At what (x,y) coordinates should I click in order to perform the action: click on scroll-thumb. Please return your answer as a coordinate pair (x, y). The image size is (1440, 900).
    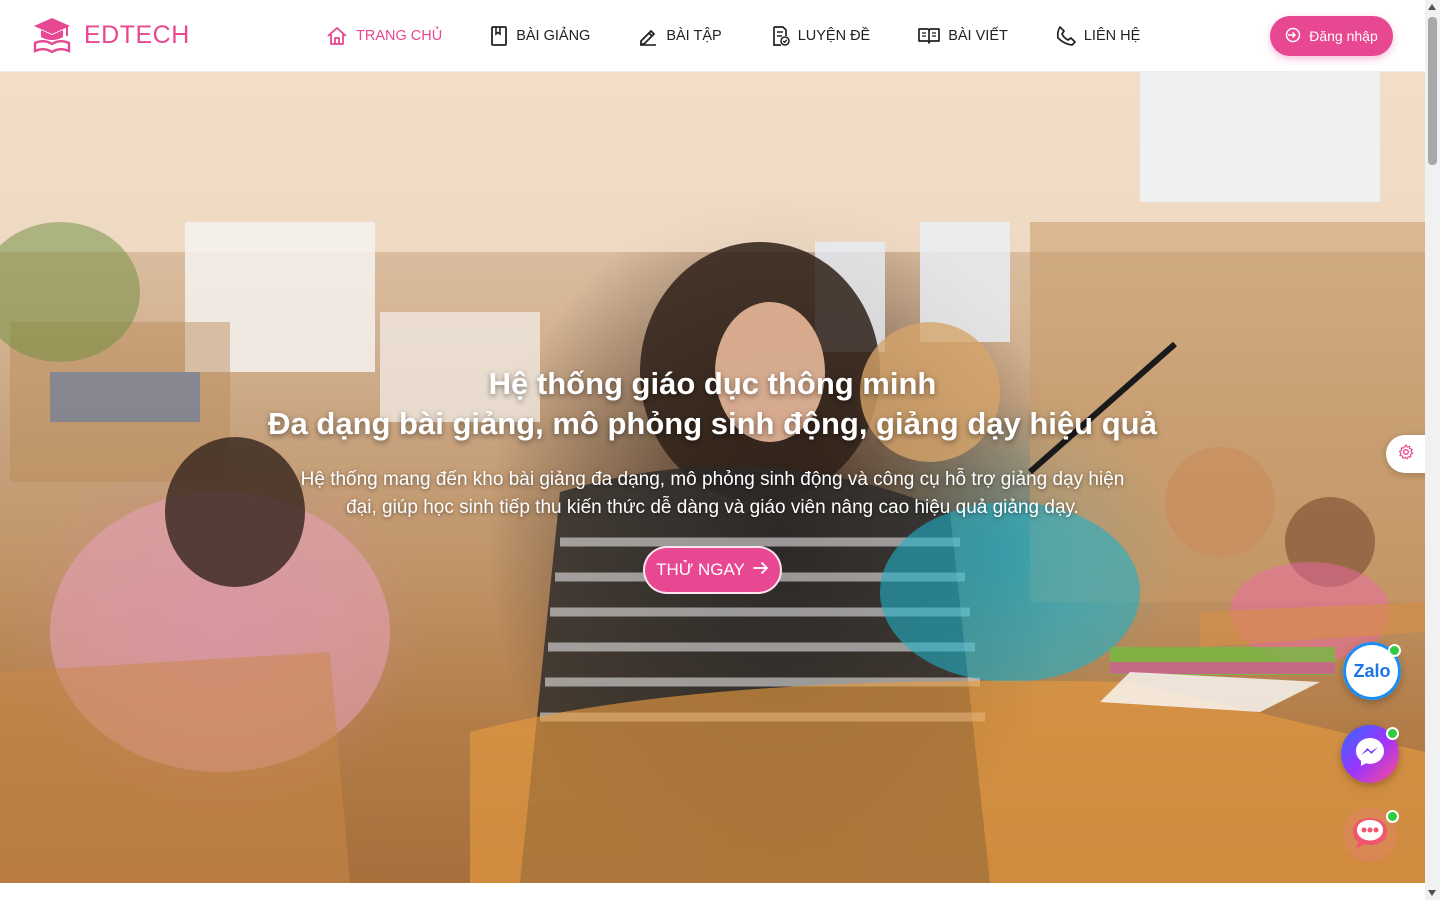
    Looking at the image, I should click on (1432, 91).